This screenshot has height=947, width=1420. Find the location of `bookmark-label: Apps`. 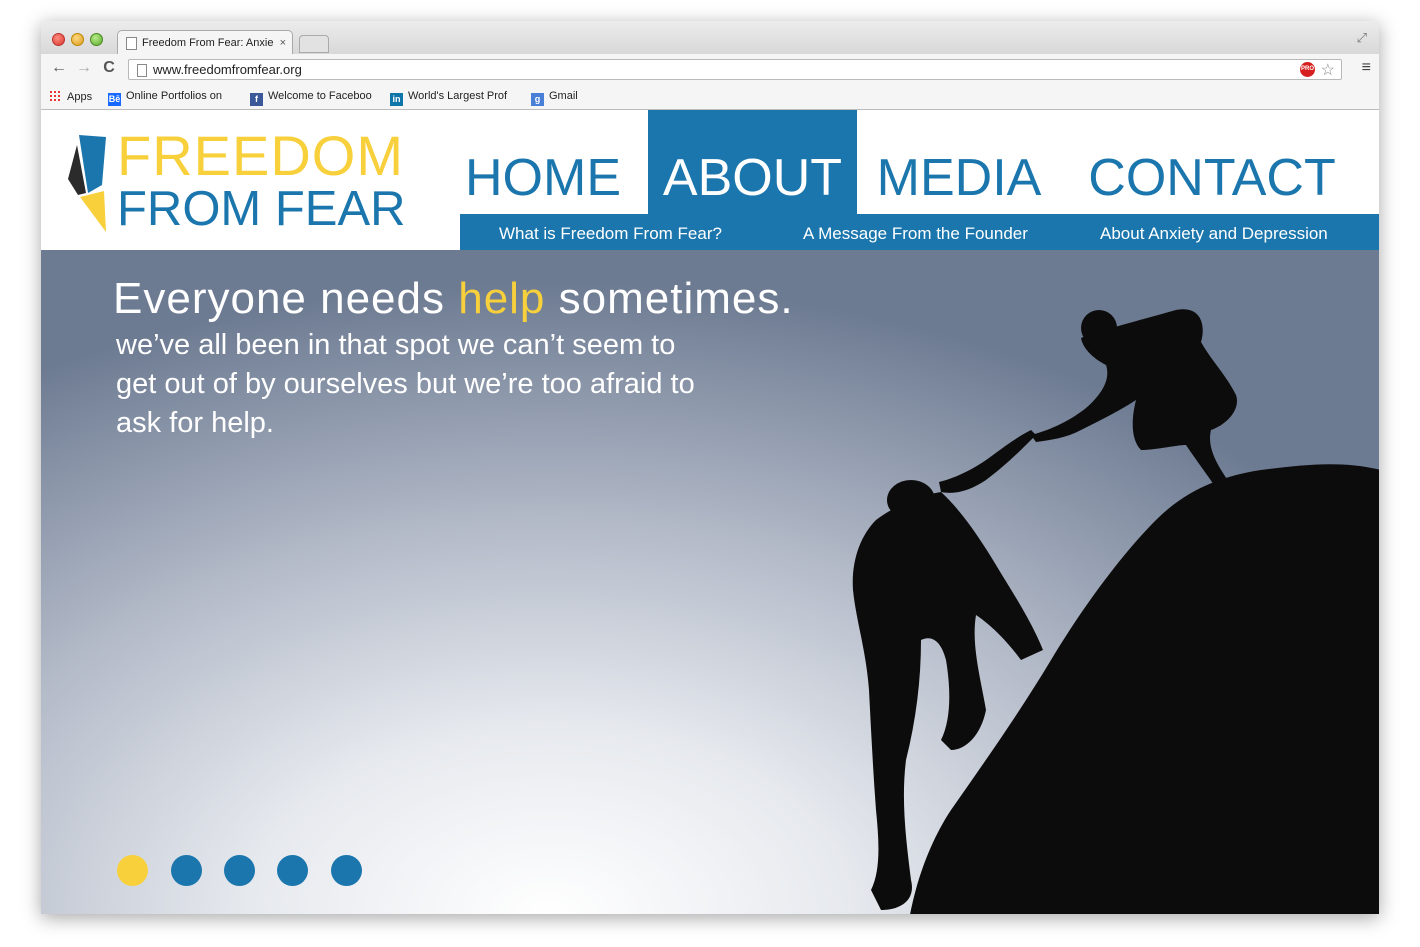

bookmark-label: Apps is located at coordinates (80, 97).